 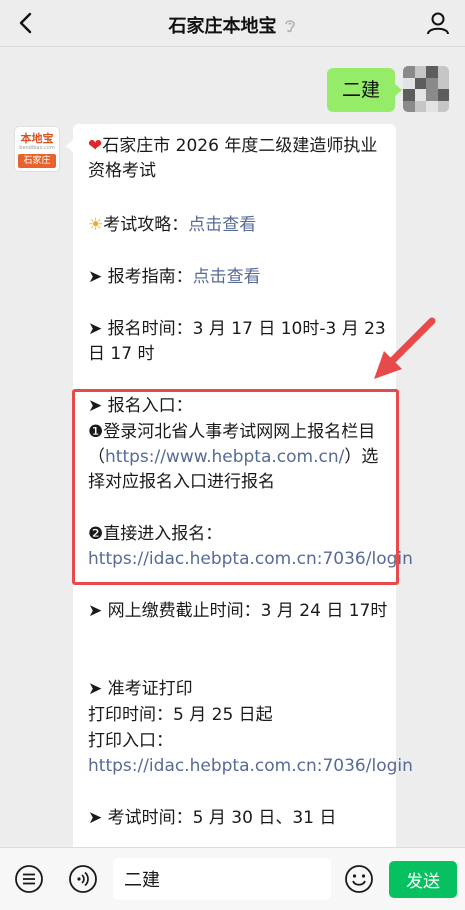 What do you see at coordinates (95, 146) in the screenshot?
I see `heart-icon: ❤` at bounding box center [95, 146].